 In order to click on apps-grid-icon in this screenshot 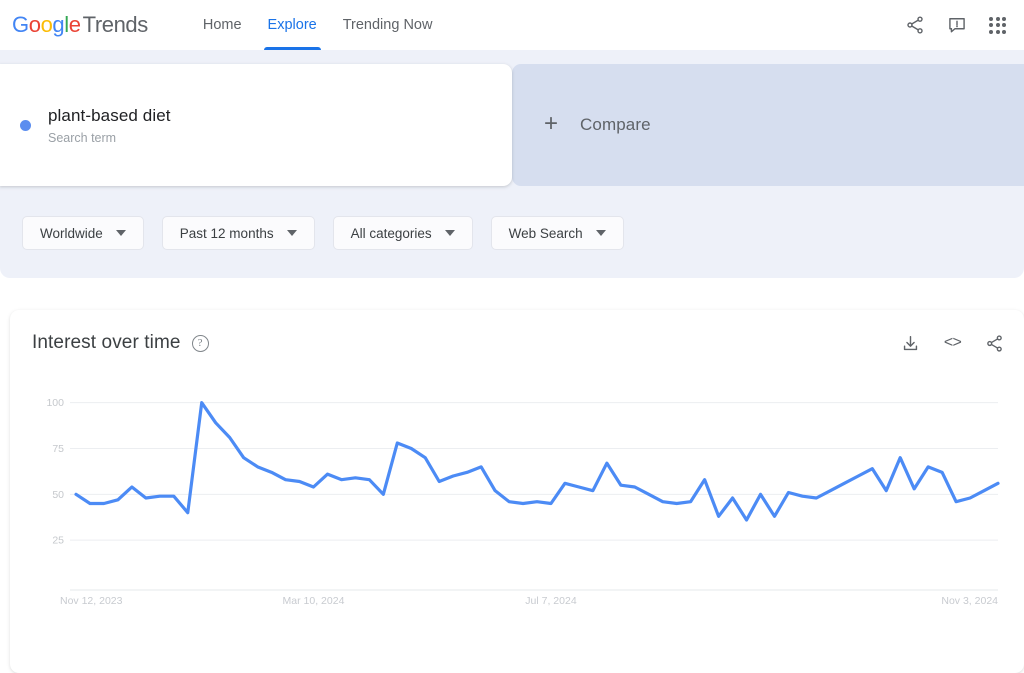, I will do `click(997, 25)`.